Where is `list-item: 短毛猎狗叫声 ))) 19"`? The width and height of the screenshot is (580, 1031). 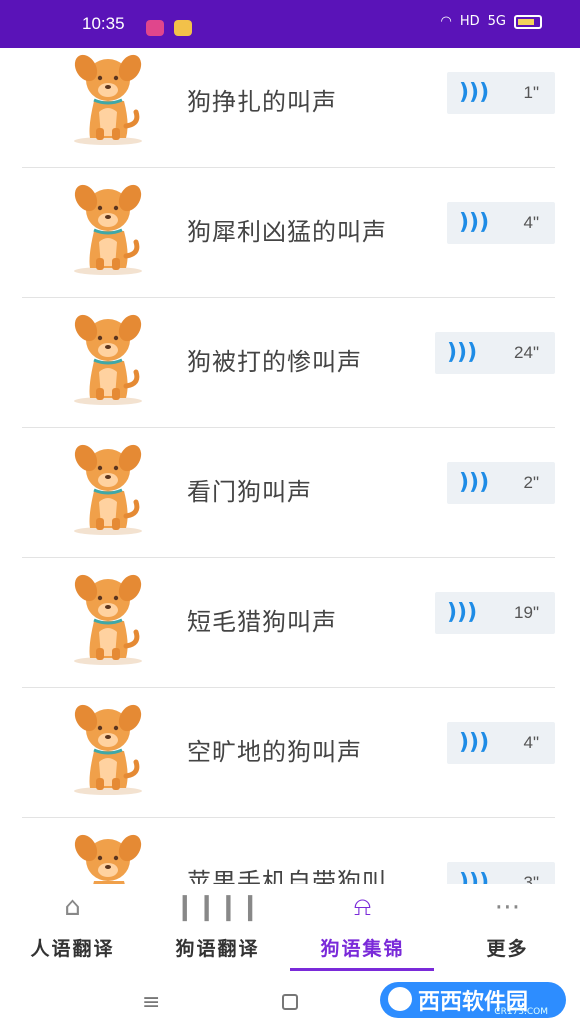
list-item: 短毛猎狗叫声 ))) 19" is located at coordinates (288, 623).